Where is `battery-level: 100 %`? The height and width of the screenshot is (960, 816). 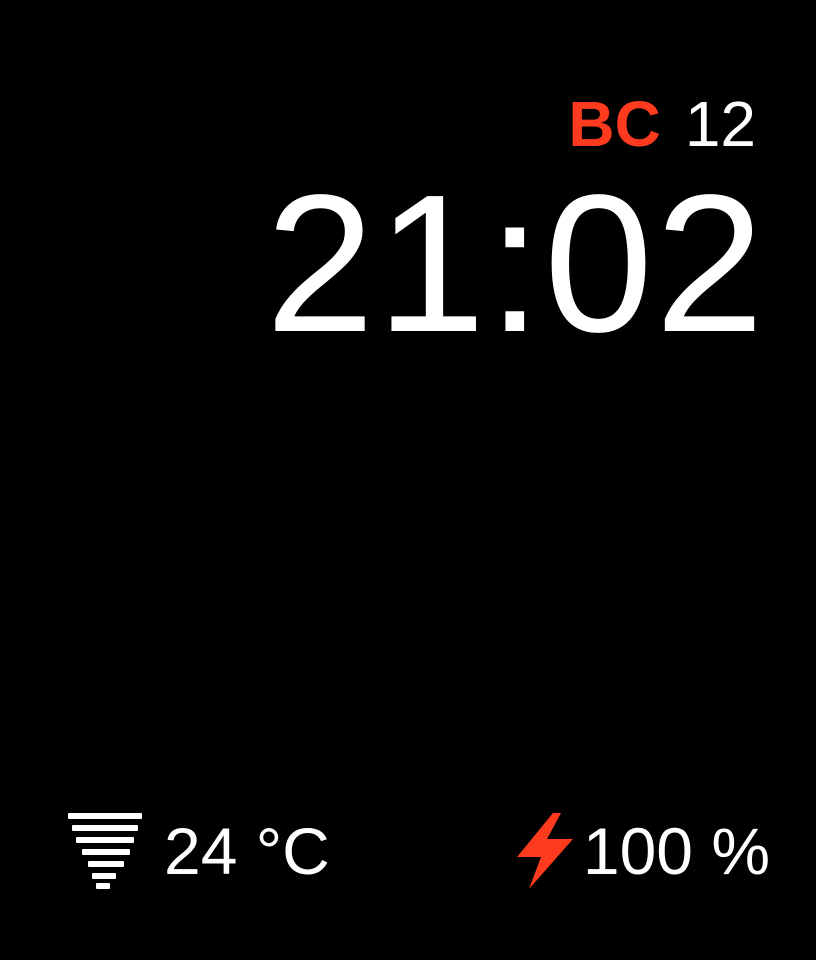 battery-level: 100 % is located at coordinates (676, 851).